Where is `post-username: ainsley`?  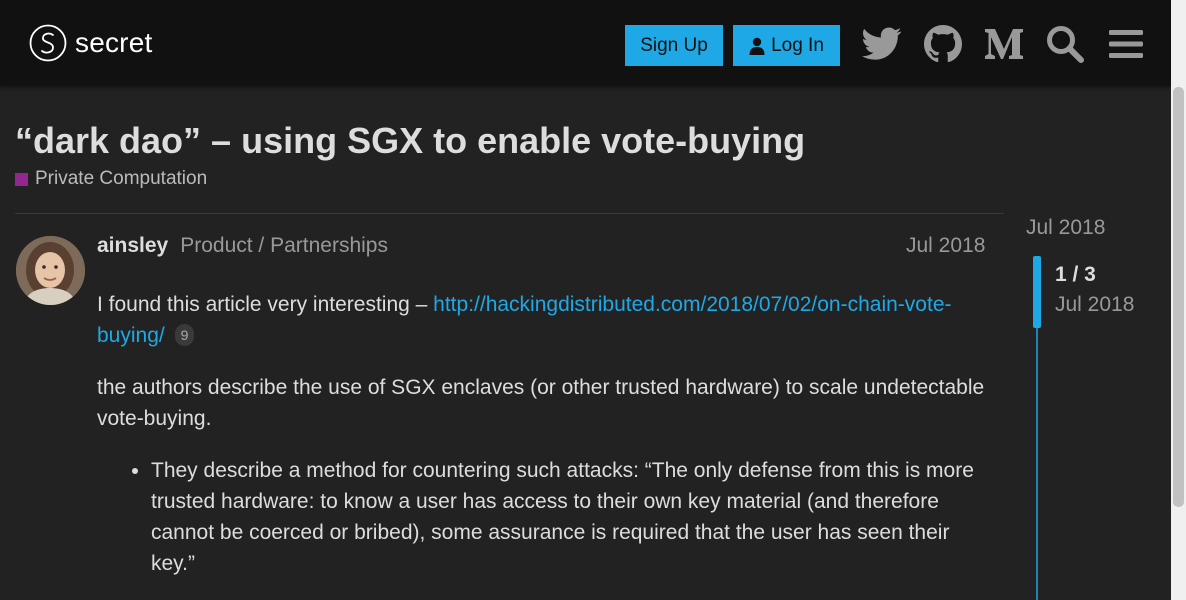
post-username: ainsley is located at coordinates (132, 246).